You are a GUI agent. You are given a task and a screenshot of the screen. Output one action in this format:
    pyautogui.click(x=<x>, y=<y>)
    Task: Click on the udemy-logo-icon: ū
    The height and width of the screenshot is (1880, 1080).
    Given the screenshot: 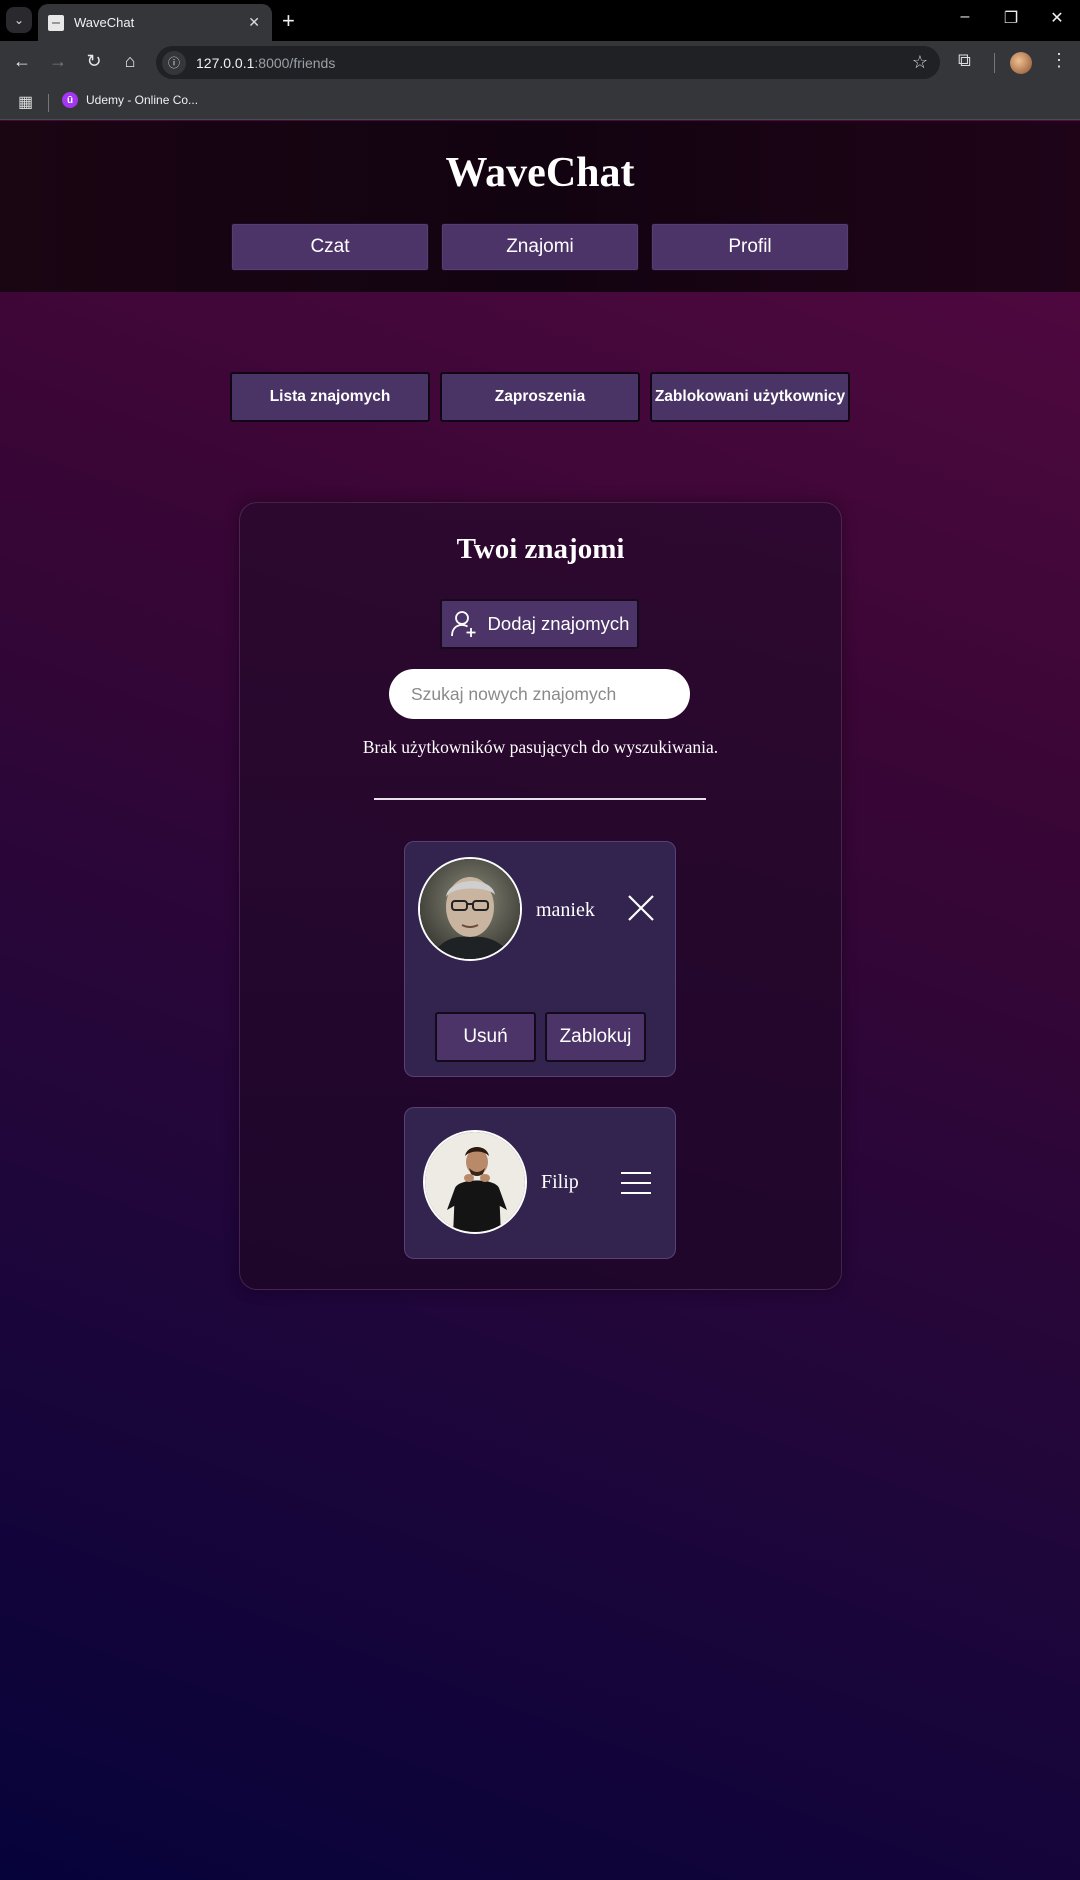 What is the action you would take?
    pyautogui.click(x=70, y=100)
    